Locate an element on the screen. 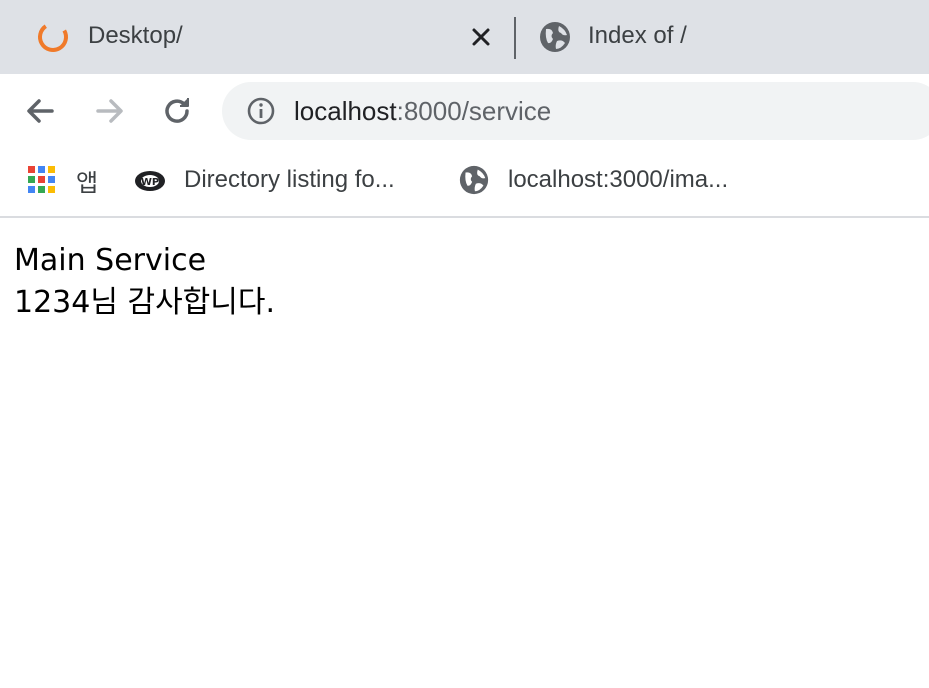 The image size is (929, 688). svg-text: WP is located at coordinates (150, 182).